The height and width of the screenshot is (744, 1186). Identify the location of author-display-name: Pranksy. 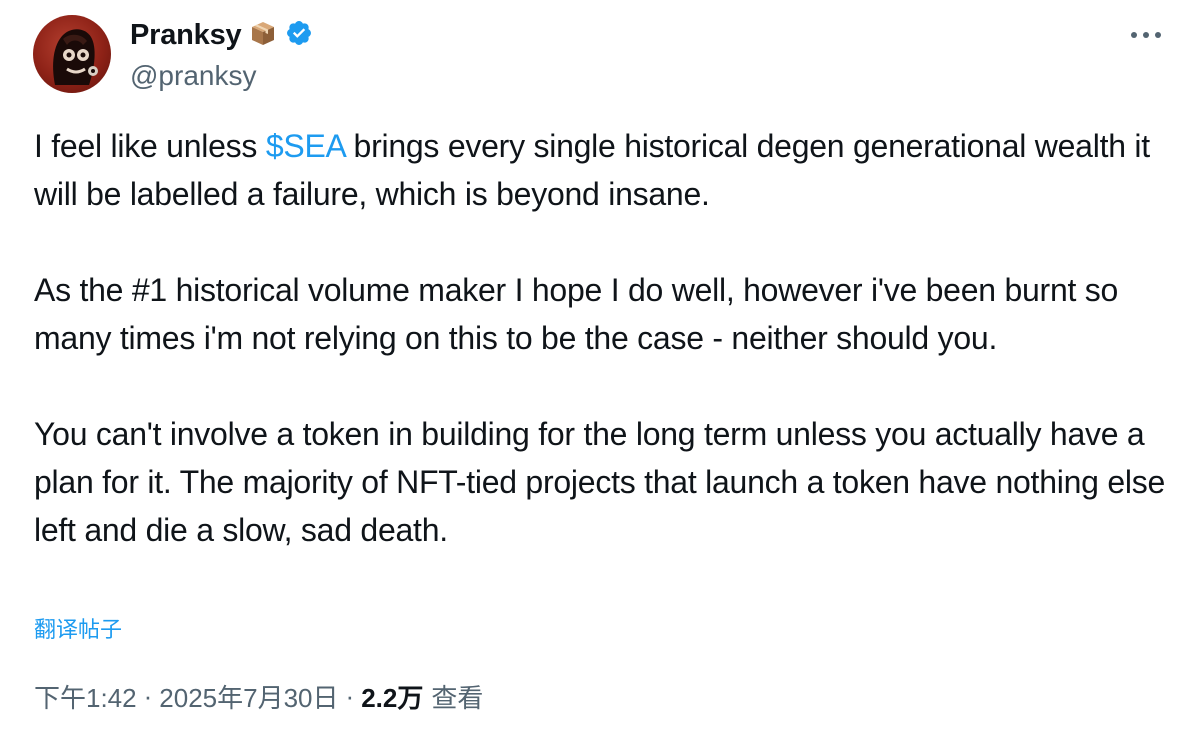
(186, 35).